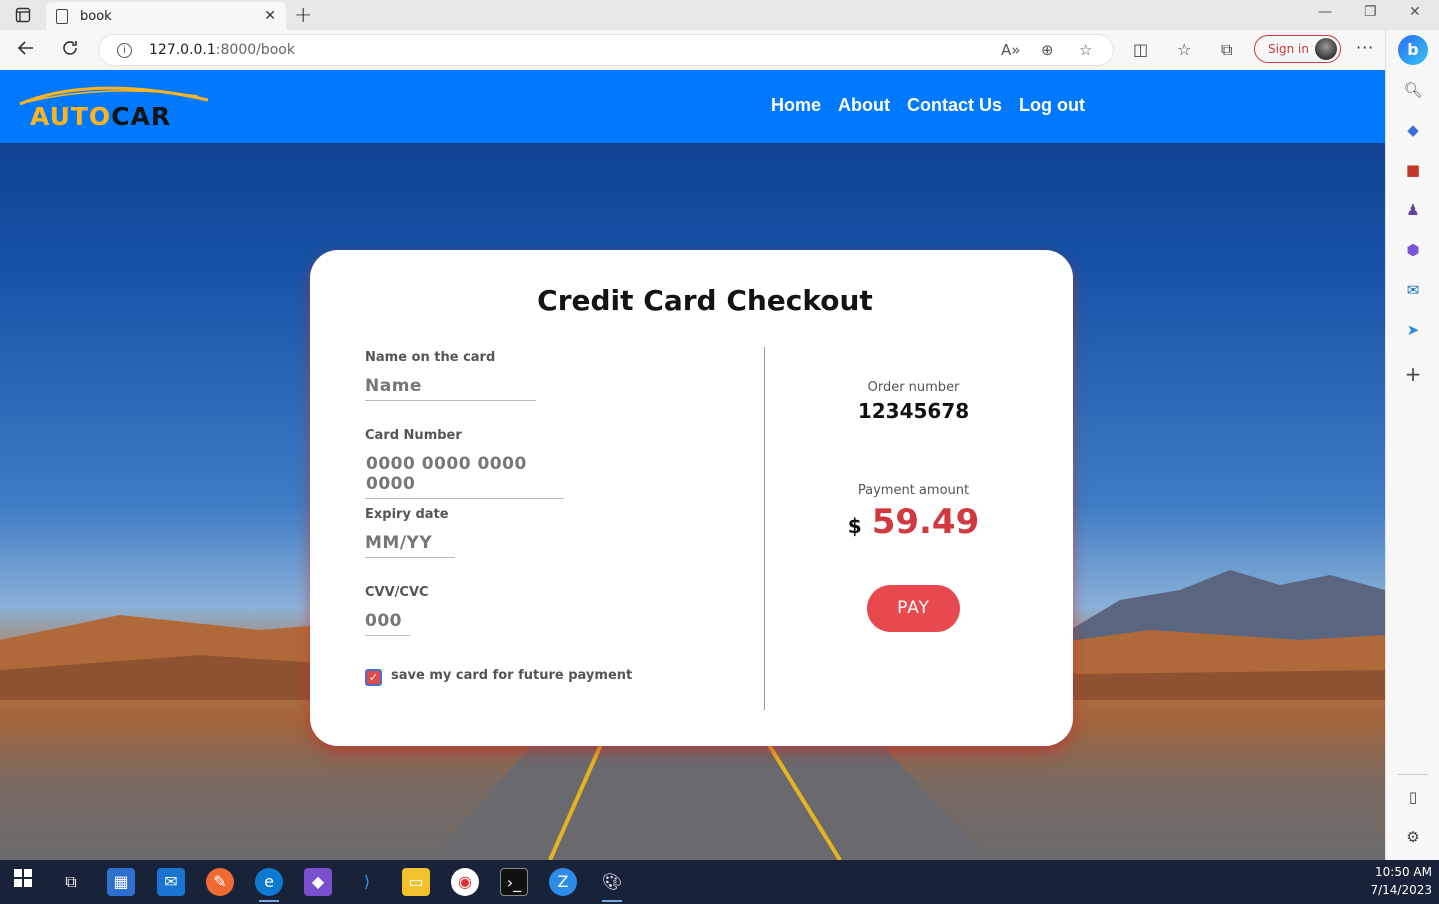  Describe the element at coordinates (511, 675) in the screenshot. I see `save-card-label: save my card for future payment` at that location.